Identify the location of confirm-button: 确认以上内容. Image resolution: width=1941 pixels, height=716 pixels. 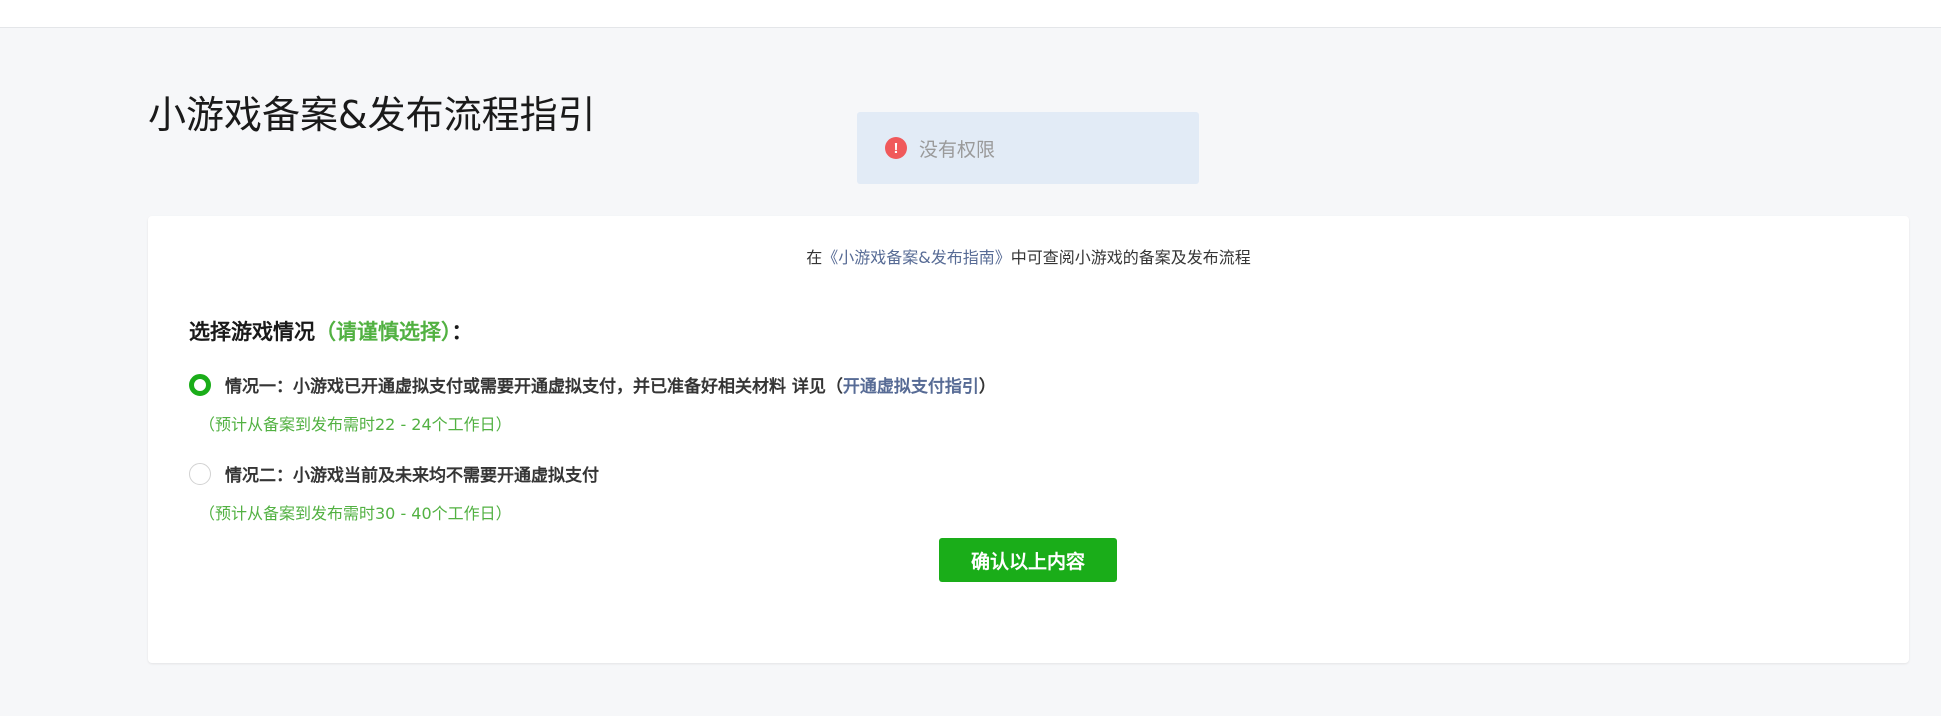
(1028, 560).